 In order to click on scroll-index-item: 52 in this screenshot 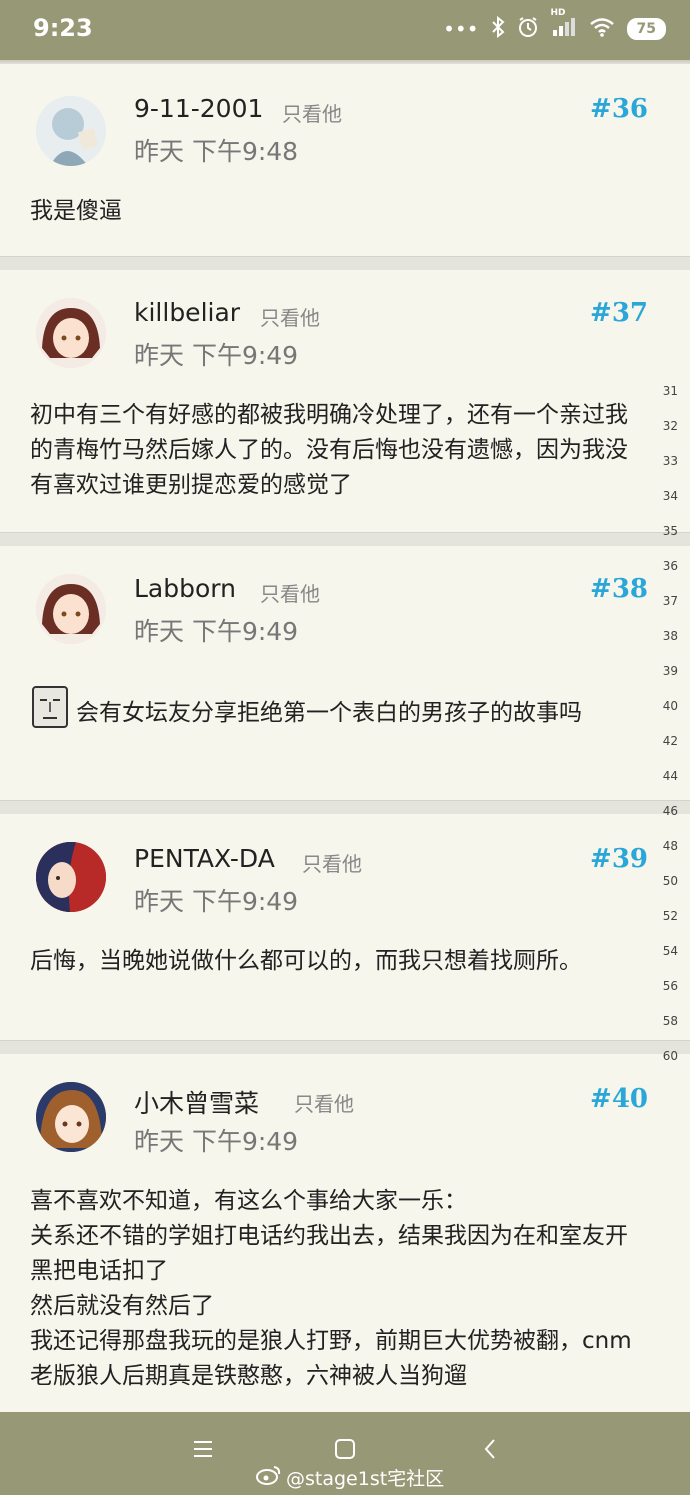, I will do `click(670, 916)`.